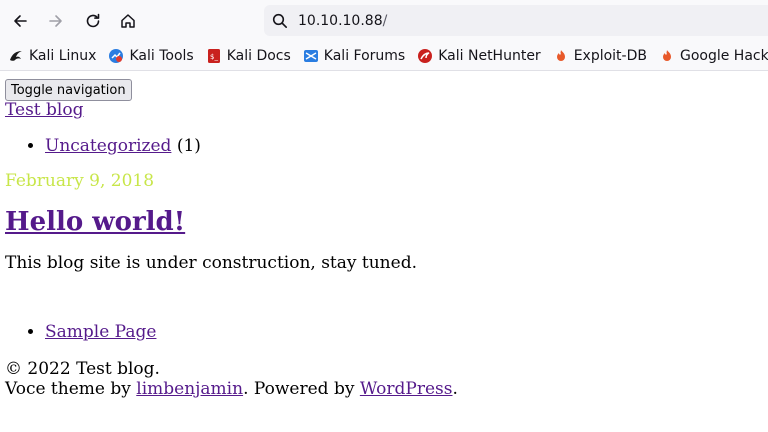 The height and width of the screenshot is (432, 768). What do you see at coordinates (100, 332) in the screenshot?
I see `sample-page-link: Sample Page` at bounding box center [100, 332].